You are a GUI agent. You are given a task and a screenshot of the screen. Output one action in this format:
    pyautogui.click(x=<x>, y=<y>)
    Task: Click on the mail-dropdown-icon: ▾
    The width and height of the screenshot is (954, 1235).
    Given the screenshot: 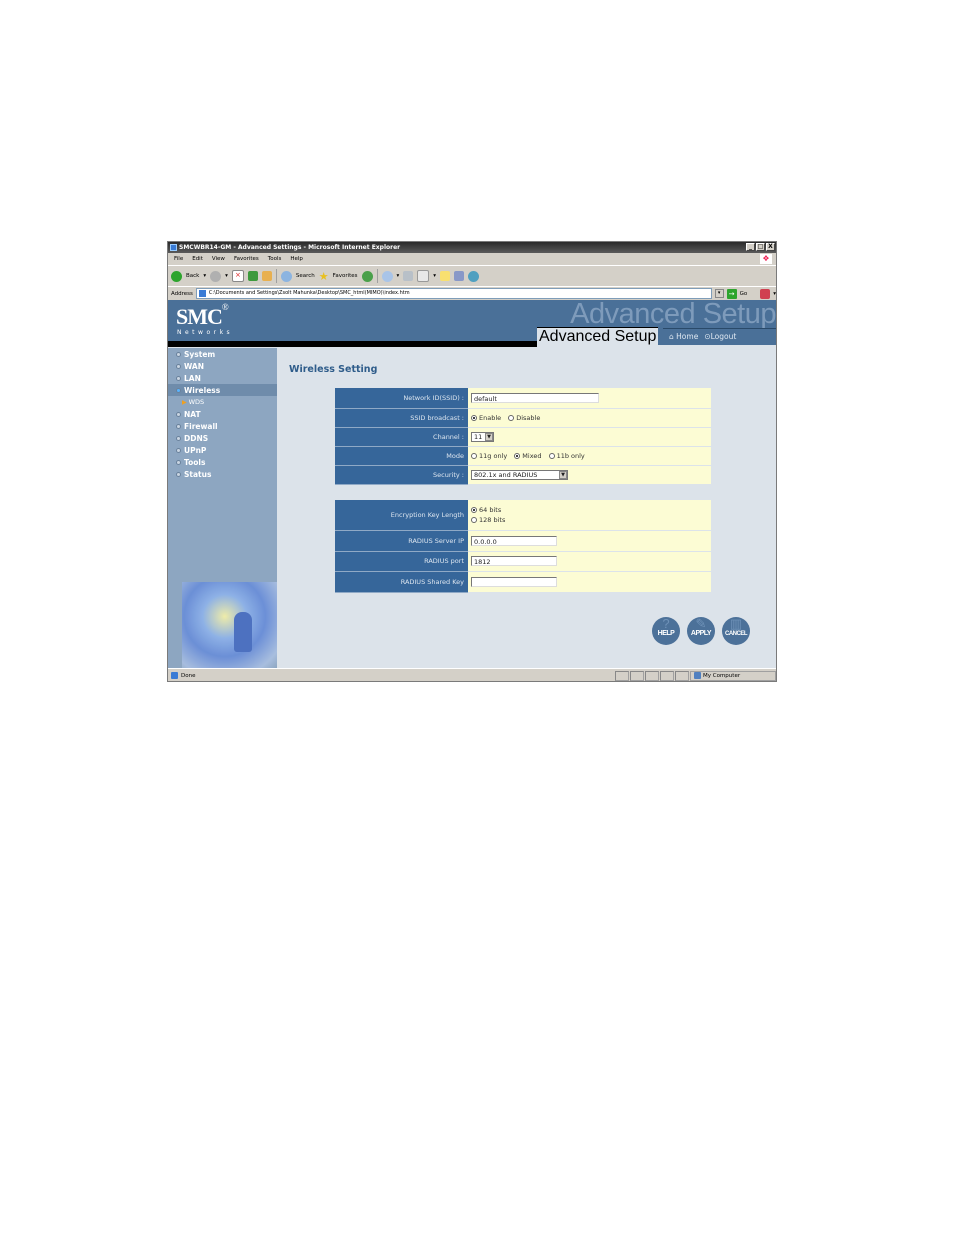 What is the action you would take?
    pyautogui.click(x=398, y=276)
    